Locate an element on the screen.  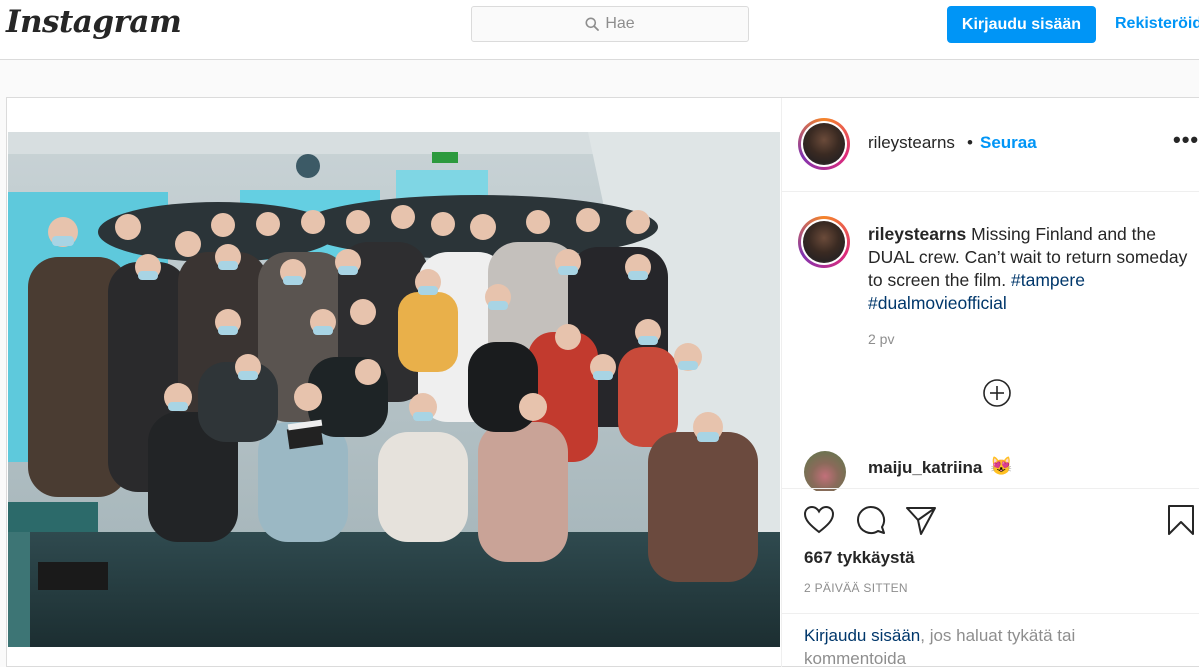
comment-username: maiju_katriina is located at coordinates (925, 468).